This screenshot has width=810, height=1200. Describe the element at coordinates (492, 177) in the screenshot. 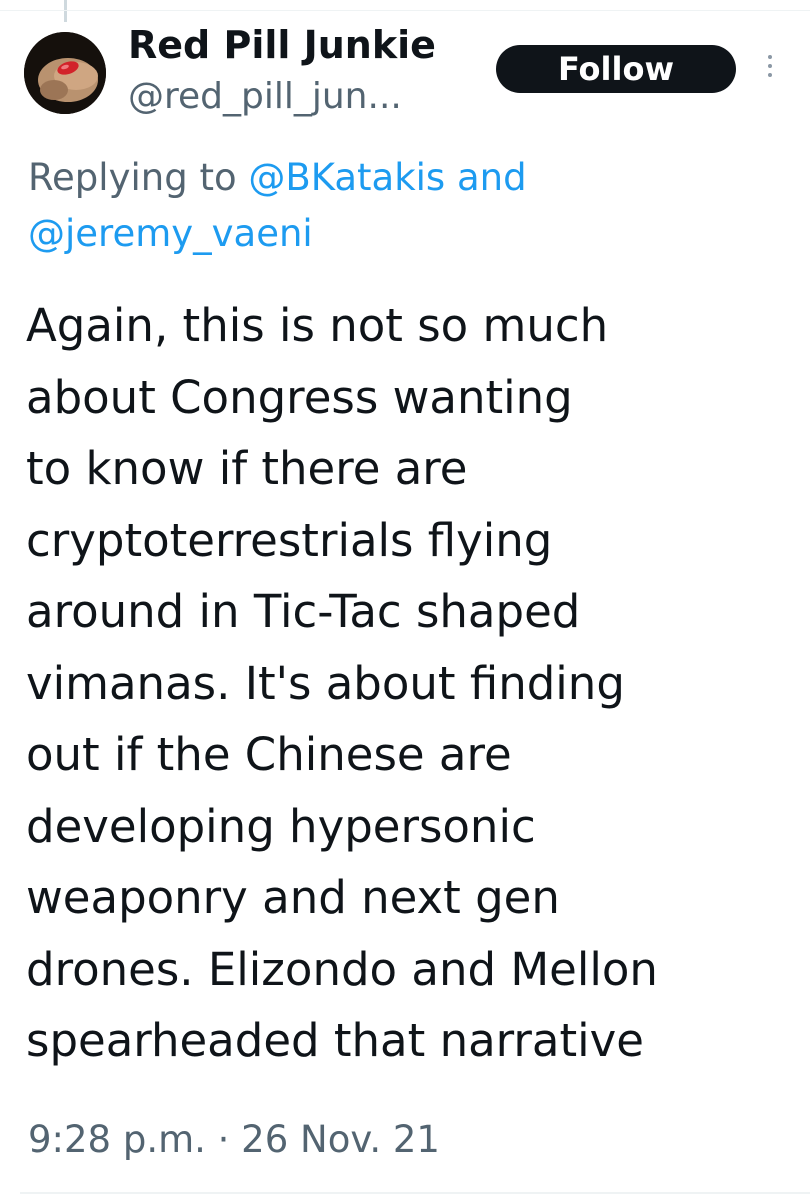

I see `reply-and-link: and` at that location.